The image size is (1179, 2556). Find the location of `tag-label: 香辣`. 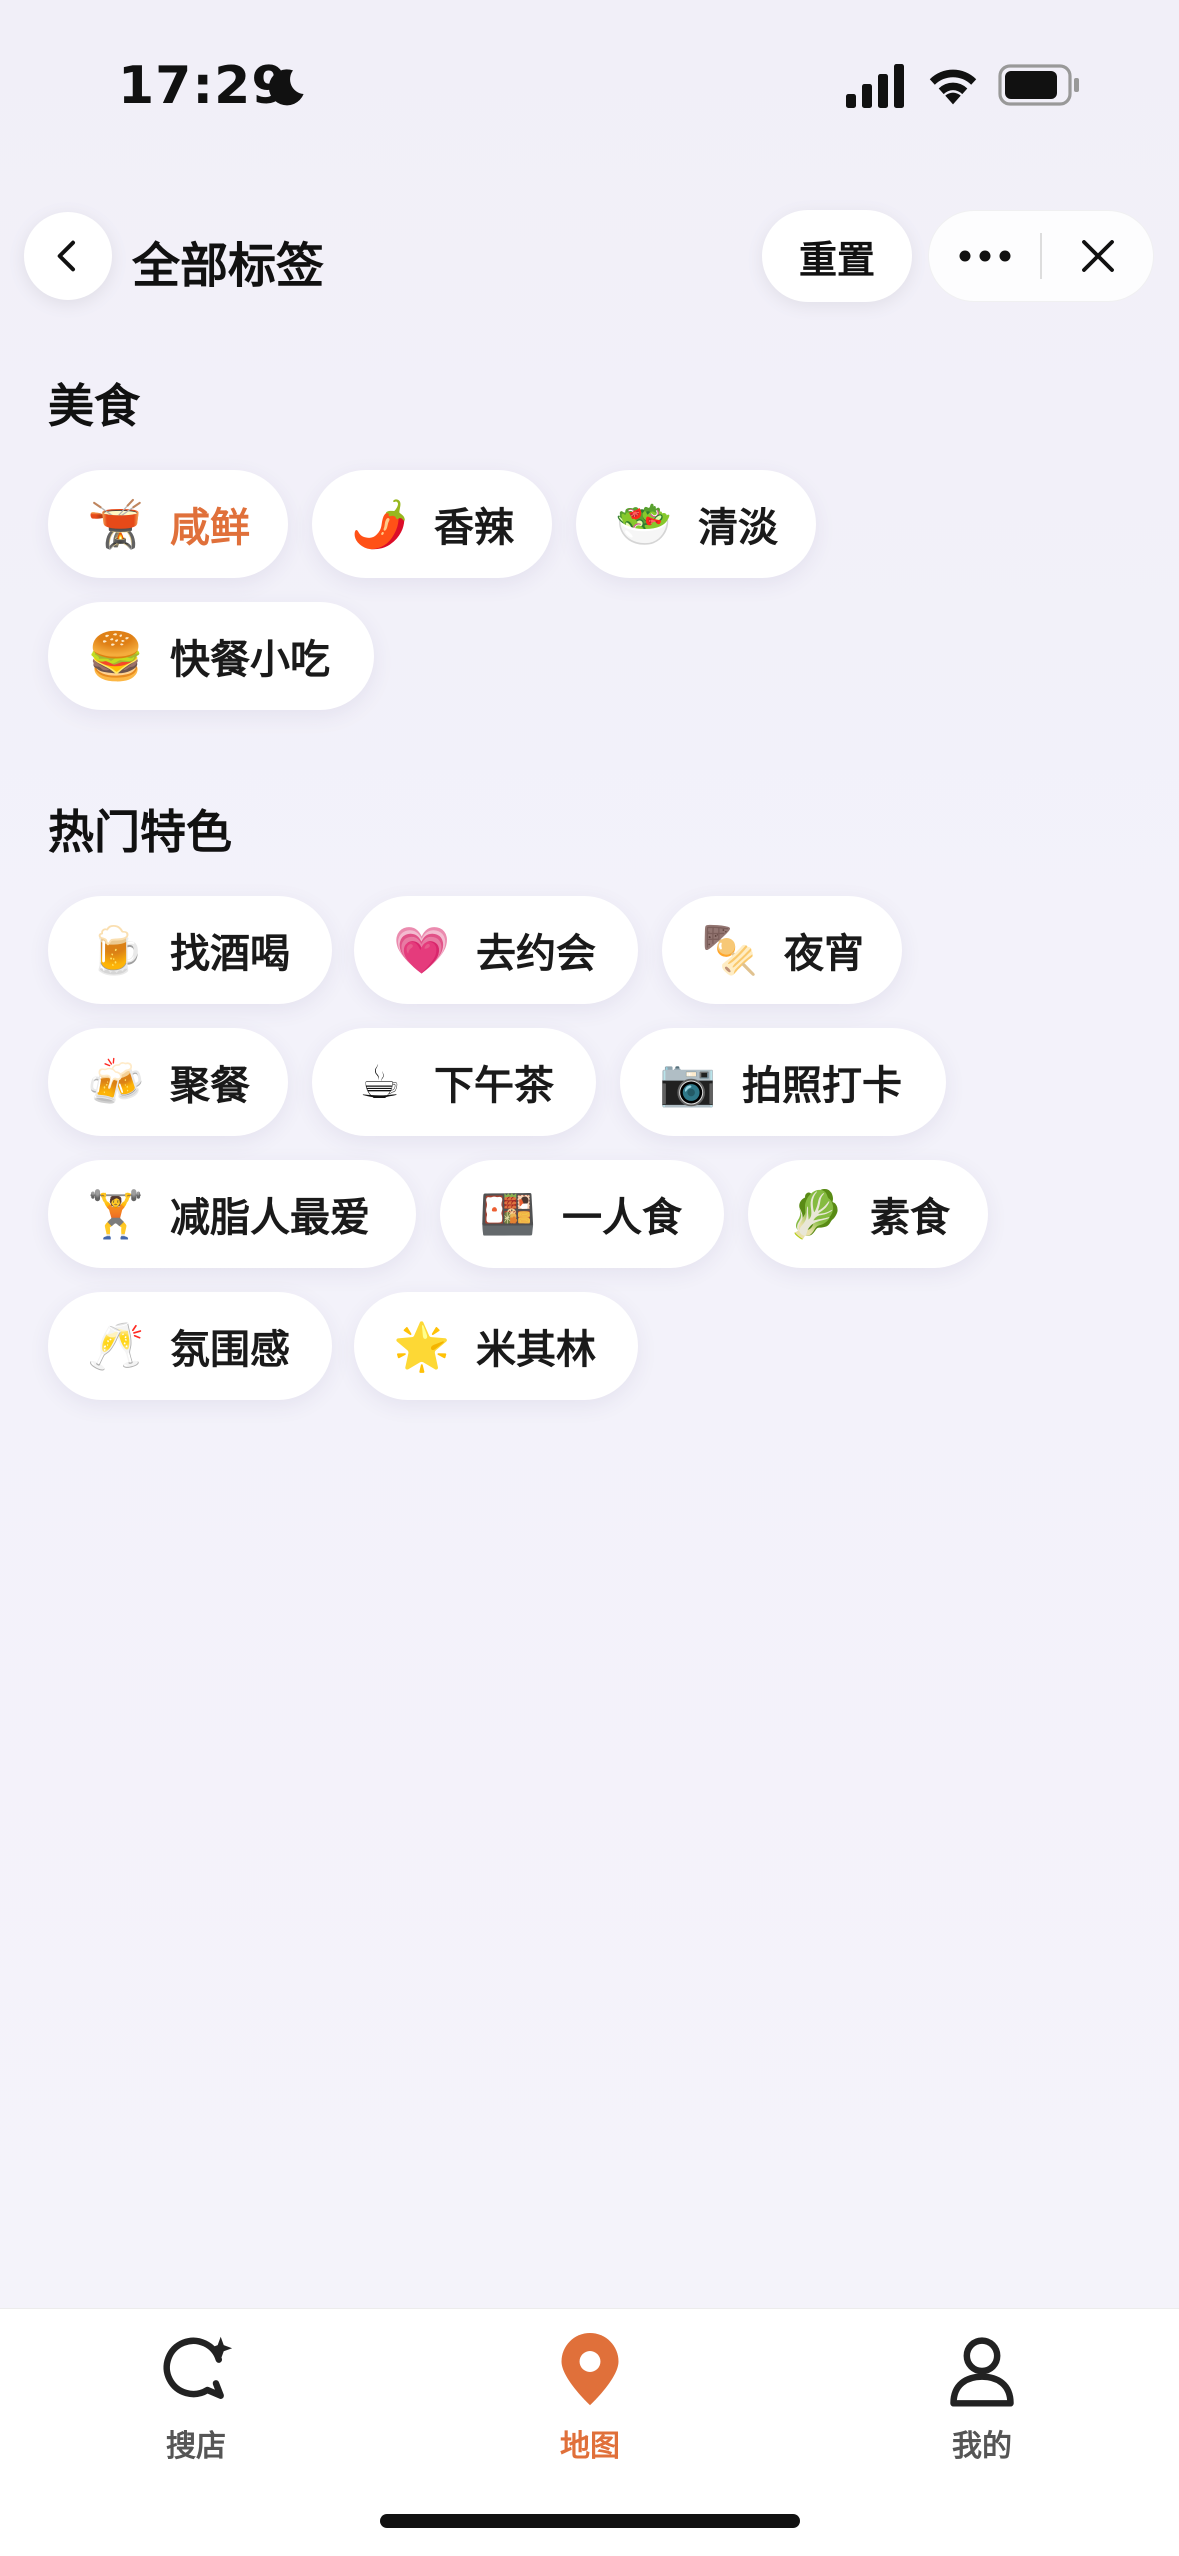

tag-label: 香辣 is located at coordinates (474, 528).